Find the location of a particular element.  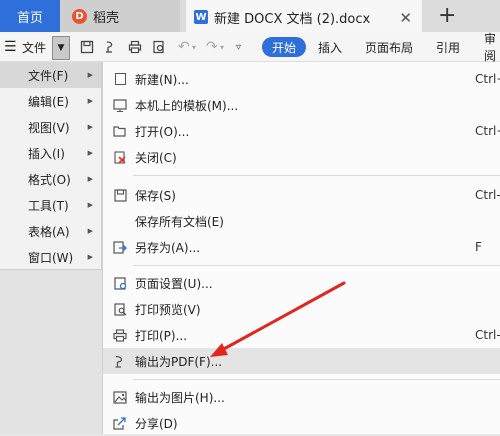

menu-item-view: 视图(V) ▶ is located at coordinates (50, 127).